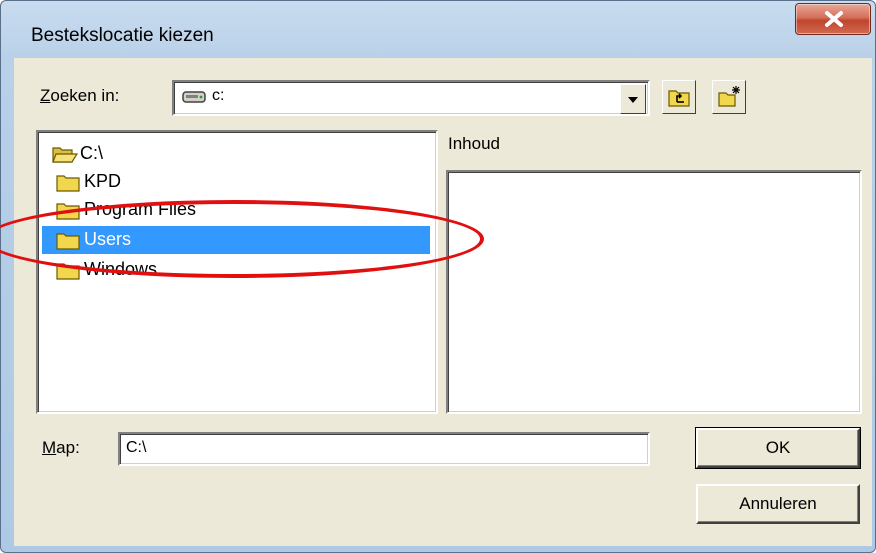 This screenshot has width=876, height=553. I want to click on up-folder-icon, so click(679, 98).